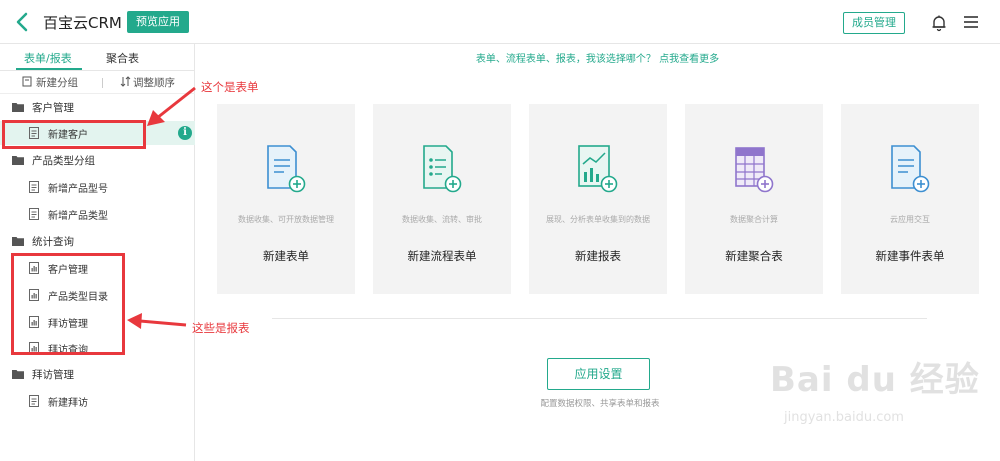 Image resolution: width=1000 pixels, height=461 pixels. What do you see at coordinates (97, 161) in the screenshot?
I see `sidebar-group-product-type: 产品类型分组` at bounding box center [97, 161].